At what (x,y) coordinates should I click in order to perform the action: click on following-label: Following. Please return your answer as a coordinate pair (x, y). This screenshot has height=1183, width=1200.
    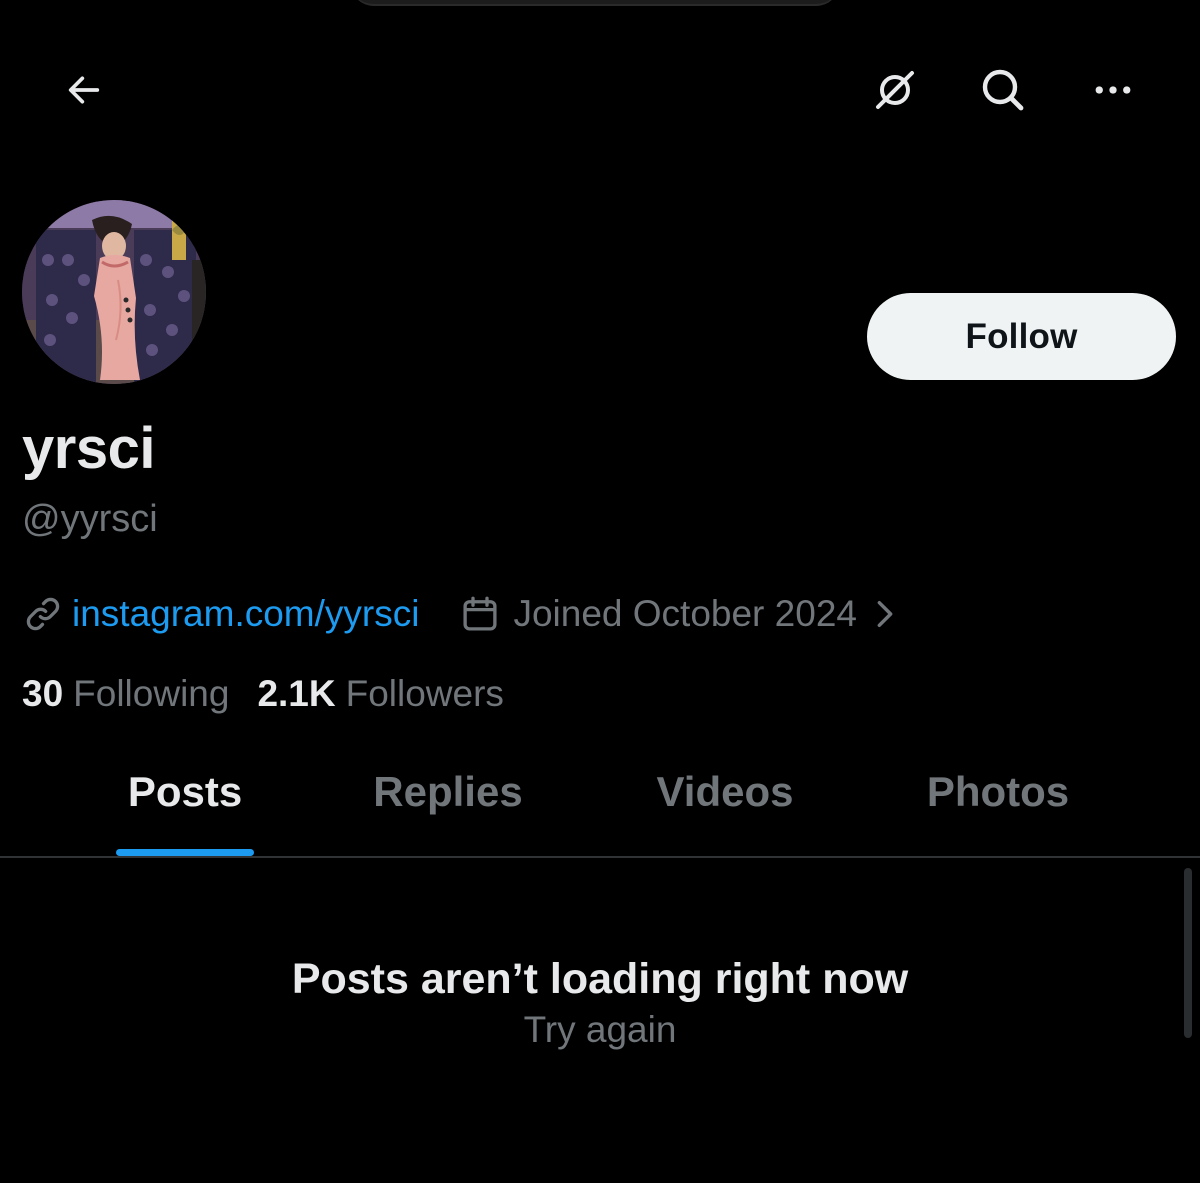
    Looking at the image, I should click on (151, 693).